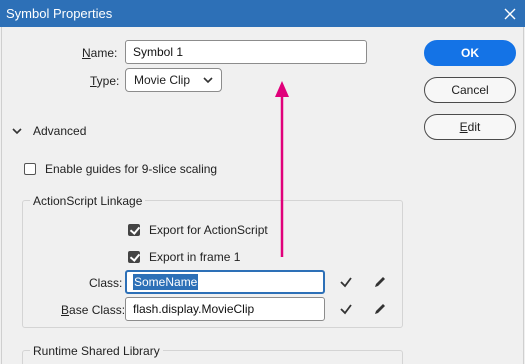 This screenshot has height=364, width=525. Describe the element at coordinates (162, 80) in the screenshot. I see `type-value: Movie Clip` at that location.